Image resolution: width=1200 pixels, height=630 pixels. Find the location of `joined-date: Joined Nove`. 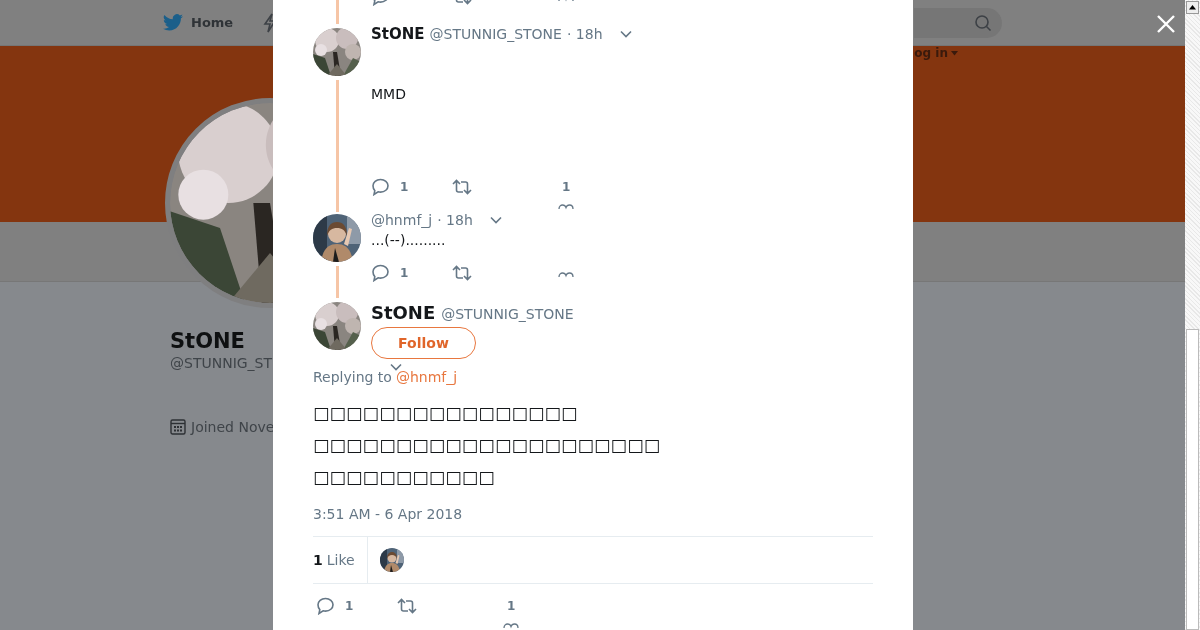

joined-date: Joined Nove is located at coordinates (233, 426).